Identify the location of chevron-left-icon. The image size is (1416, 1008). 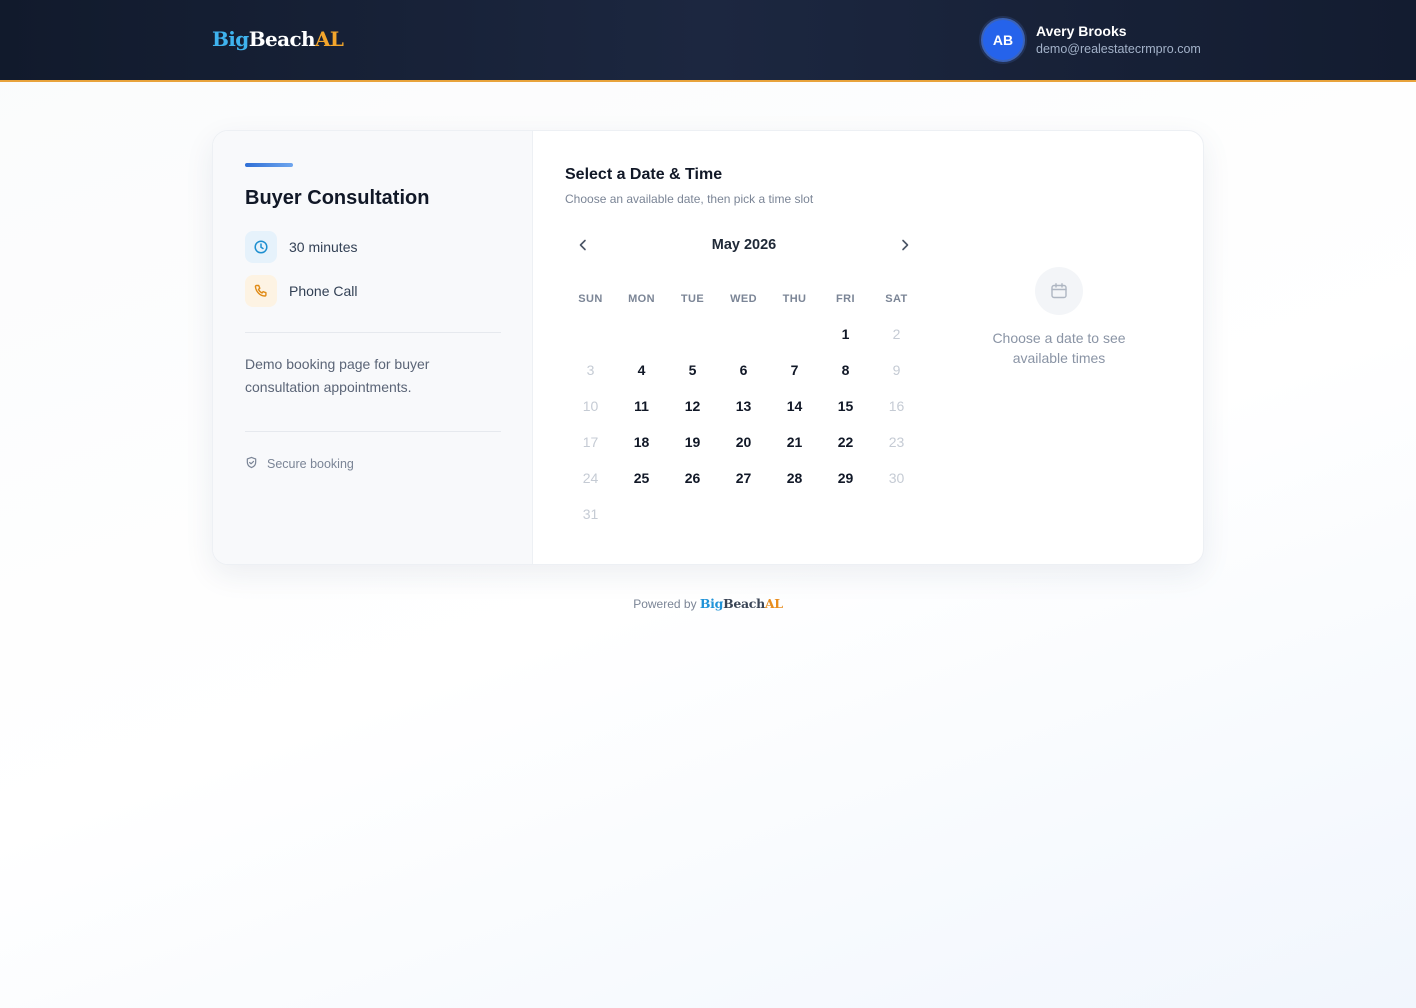
(583, 247).